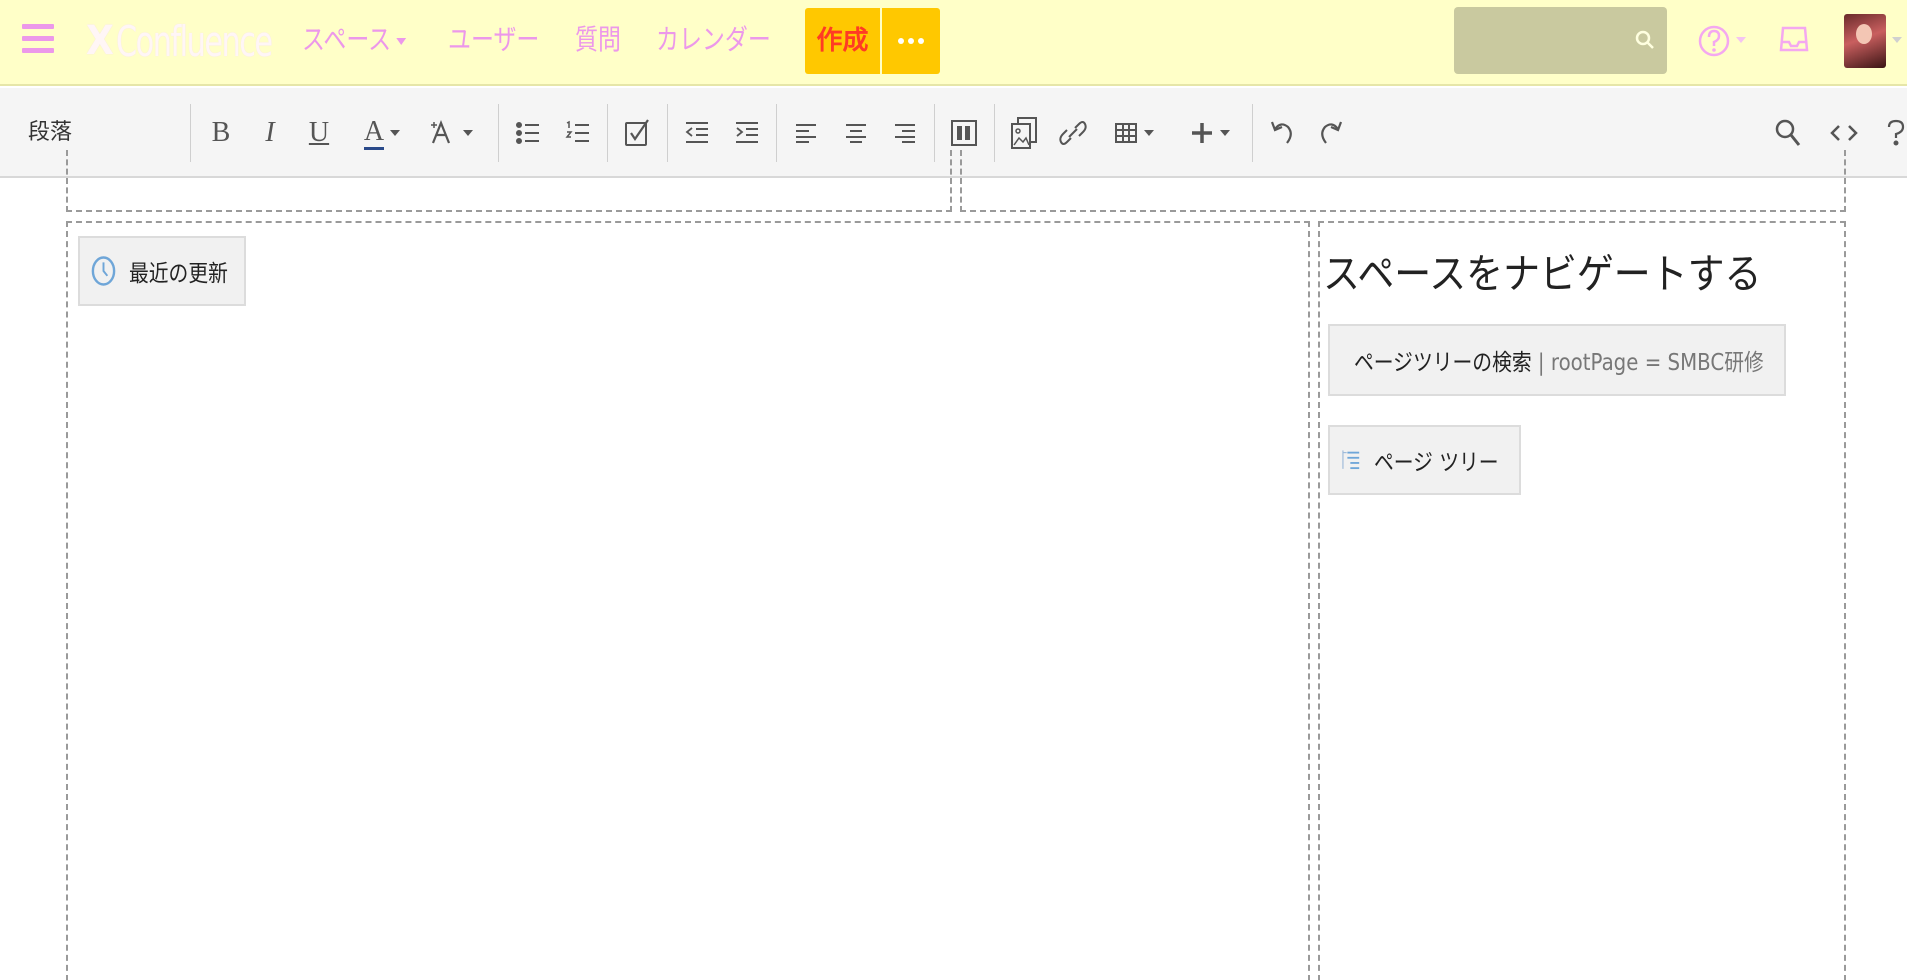 This screenshot has height=980, width=1907. What do you see at coordinates (1126, 133) in the screenshot?
I see `table-icon` at bounding box center [1126, 133].